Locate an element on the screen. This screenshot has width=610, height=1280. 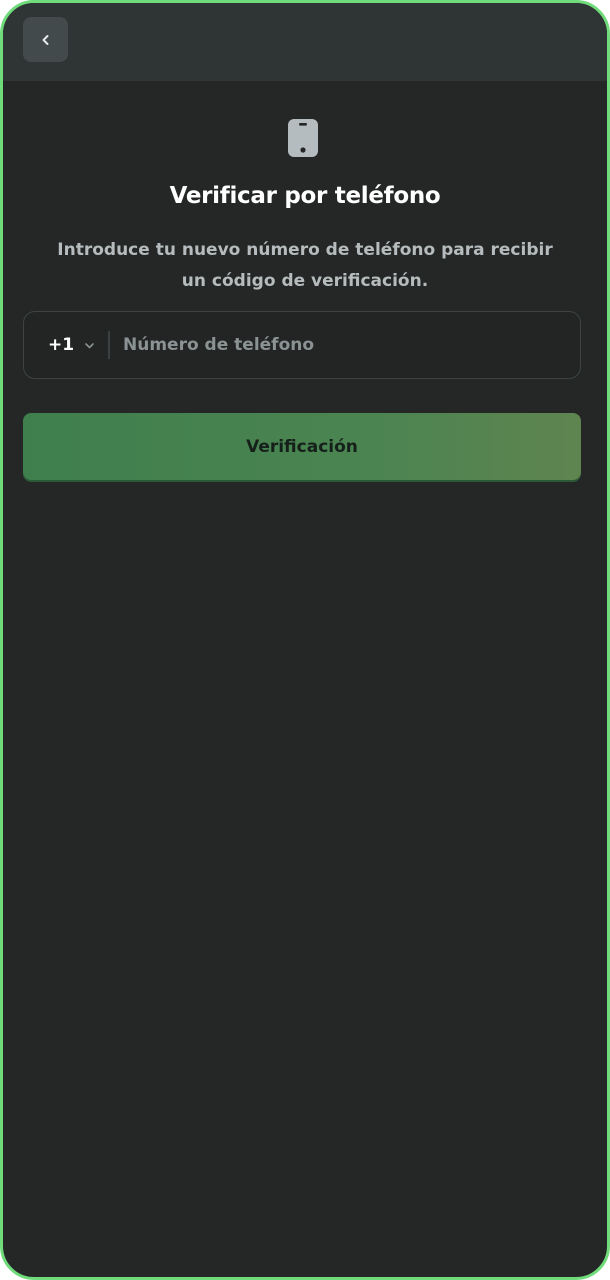
verify-button: Verificación is located at coordinates (302, 446).